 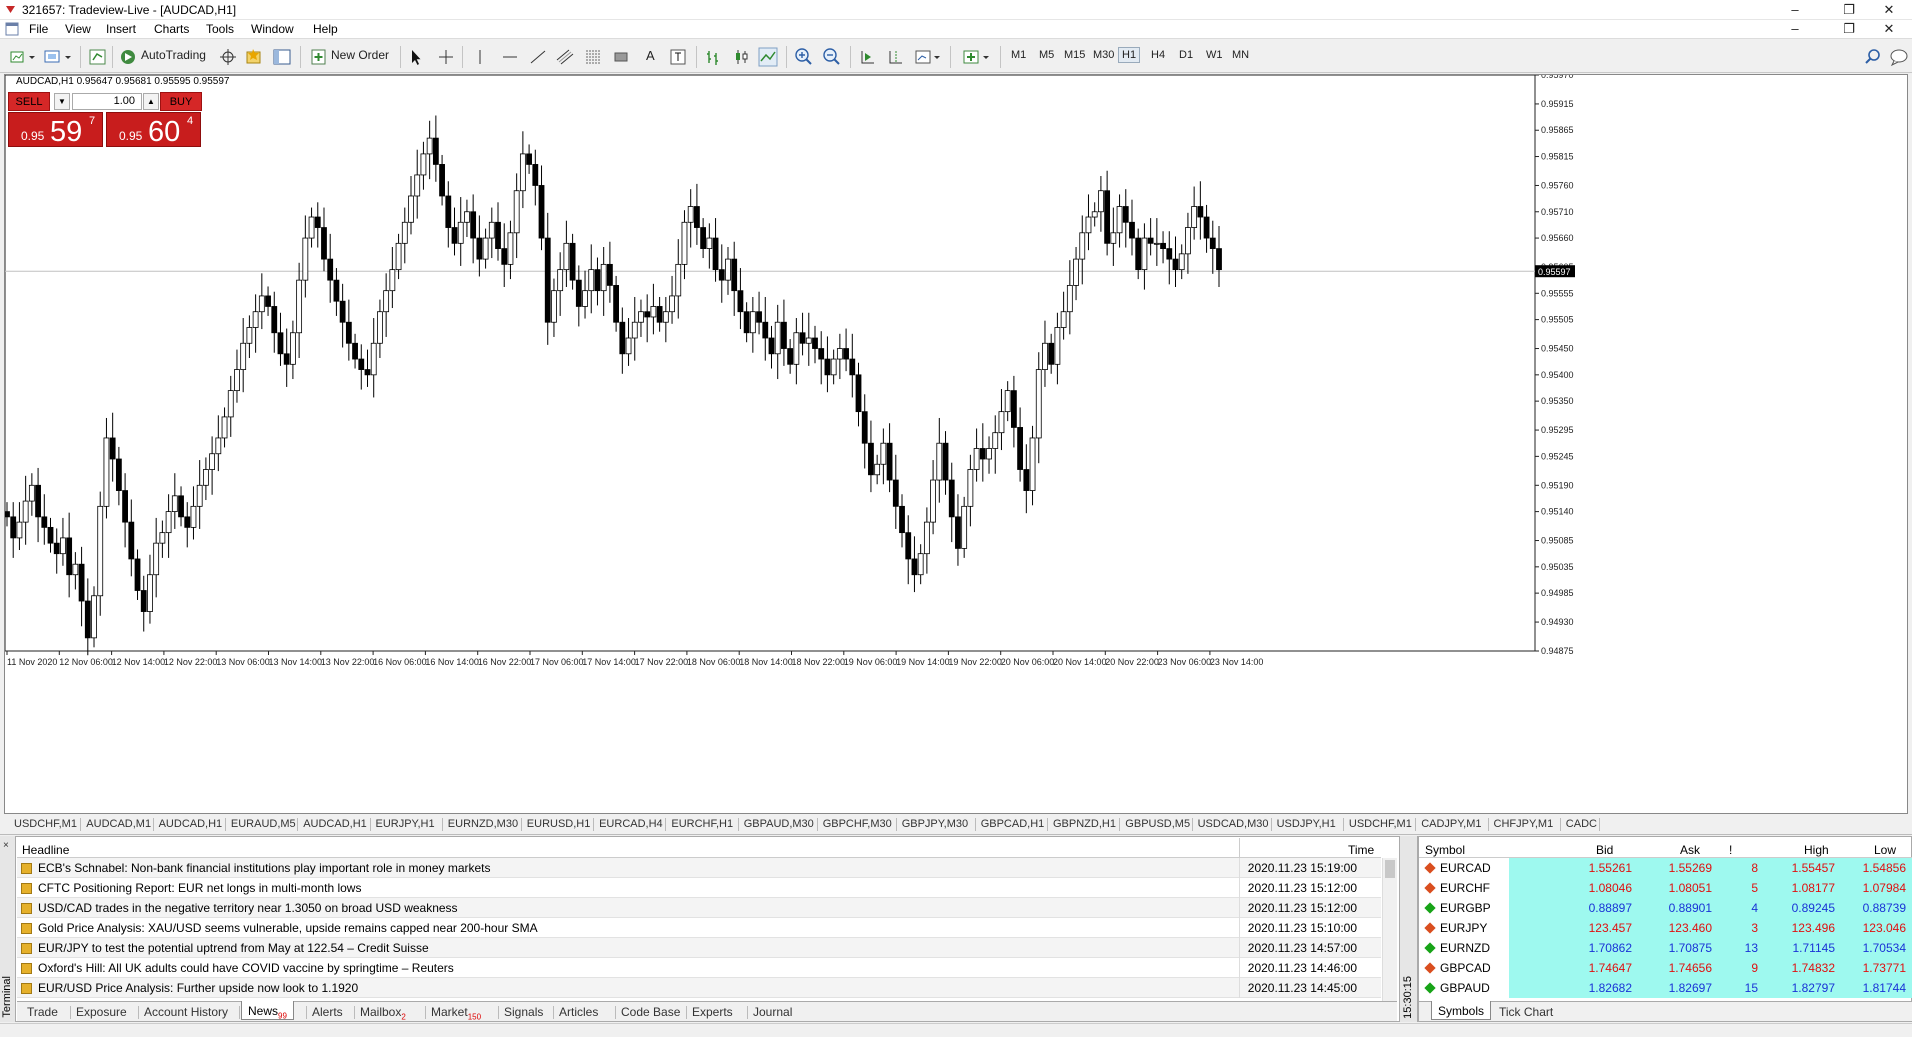 I want to click on chart-tab: EURNZD,M30, so click(x=483, y=824).